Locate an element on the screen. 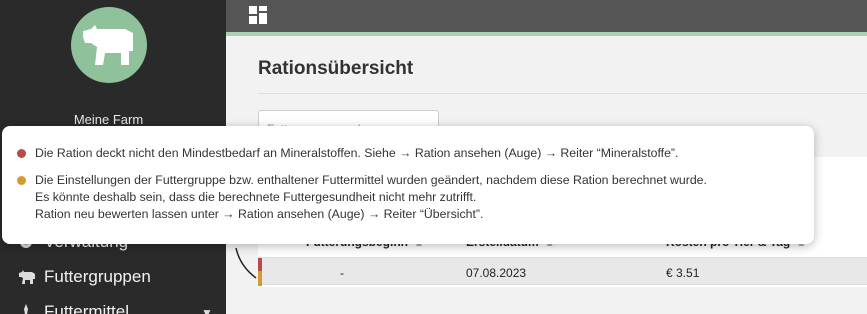 The height and width of the screenshot is (314, 867). sidebar-item-label: Futtermittel is located at coordinates (87, 308).